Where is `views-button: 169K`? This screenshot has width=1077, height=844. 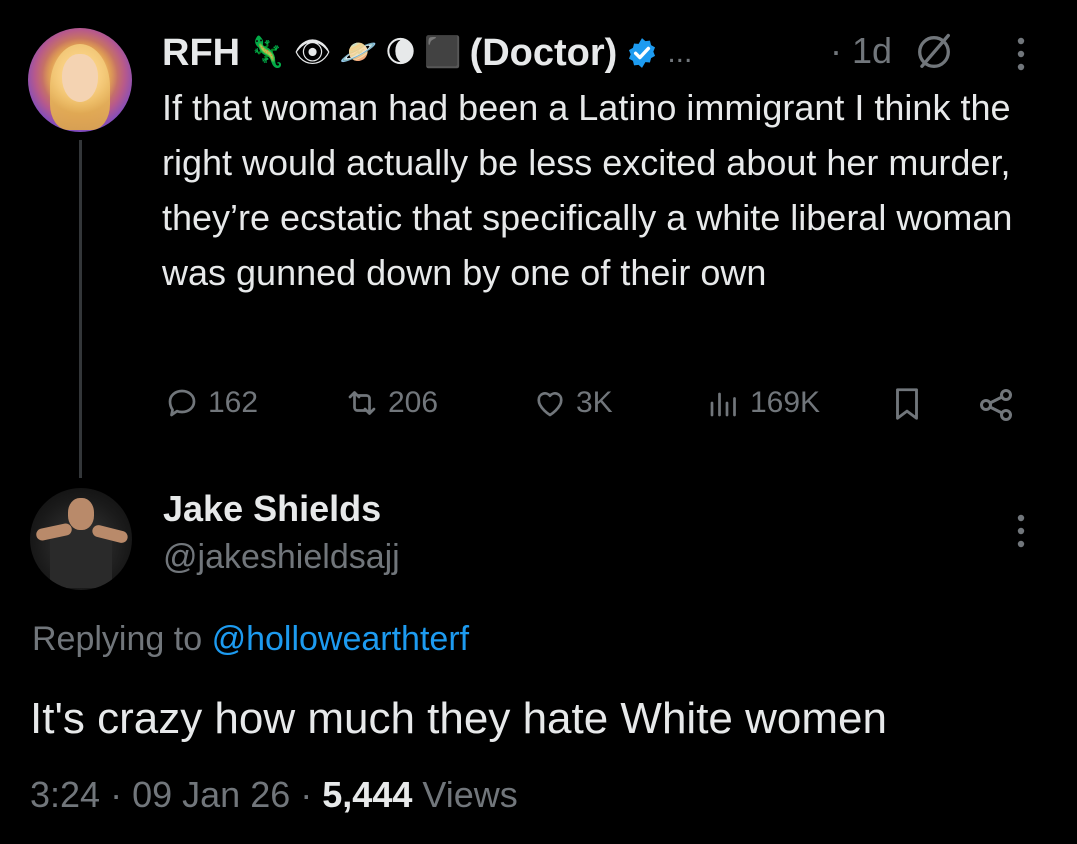
views-button: 169K is located at coordinates (763, 403).